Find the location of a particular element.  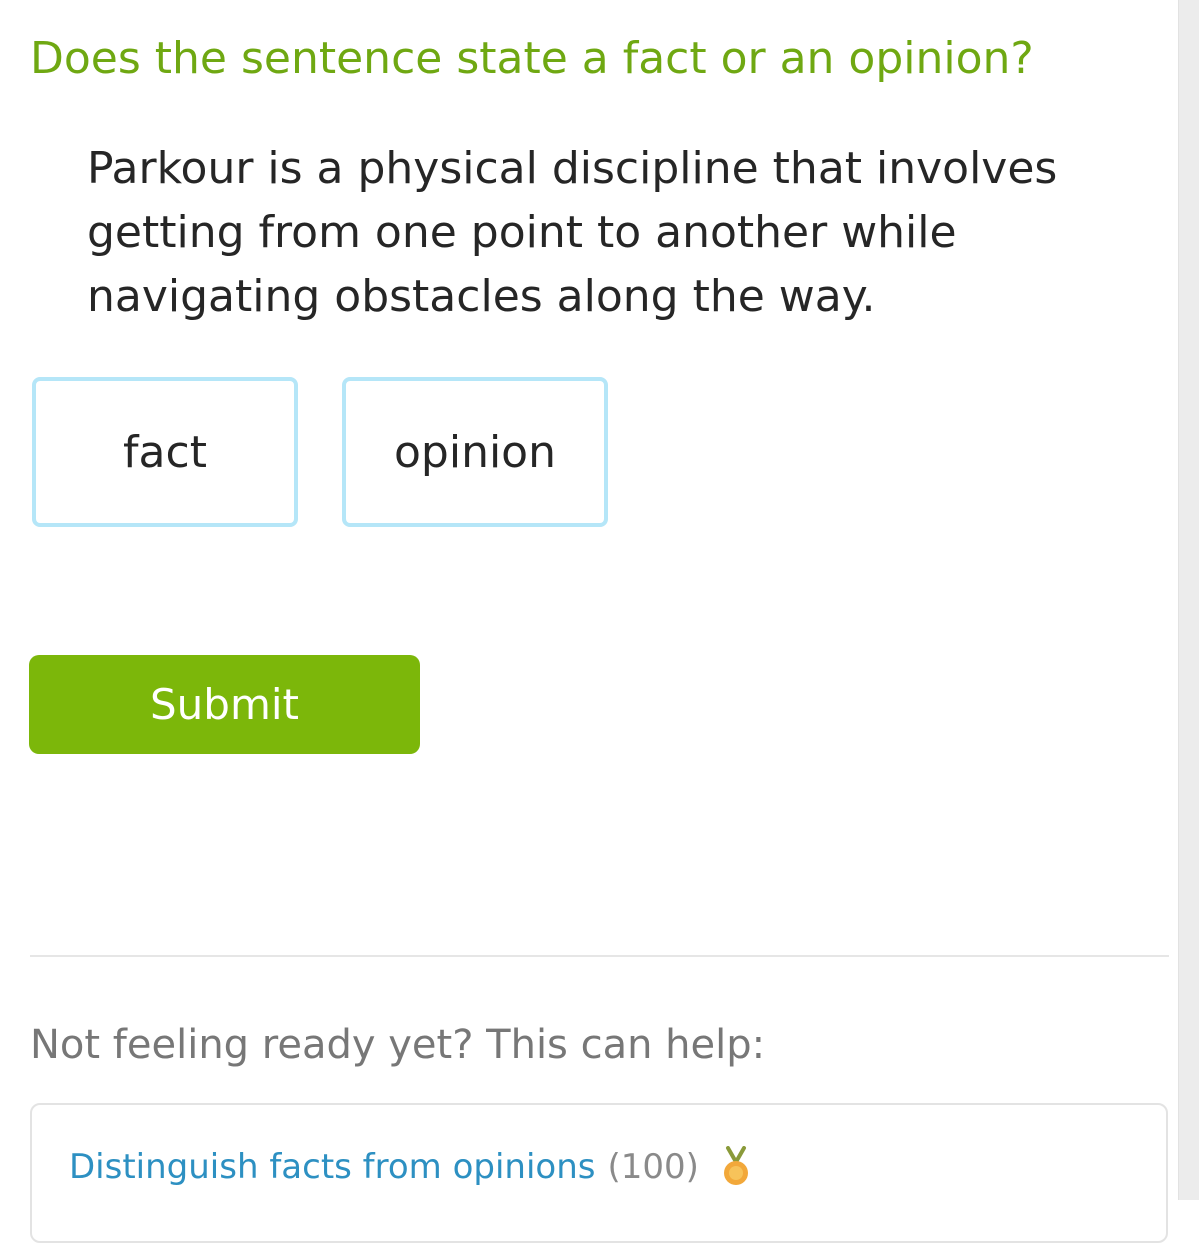

answer-choices: fact opinion is located at coordinates (320, 452).